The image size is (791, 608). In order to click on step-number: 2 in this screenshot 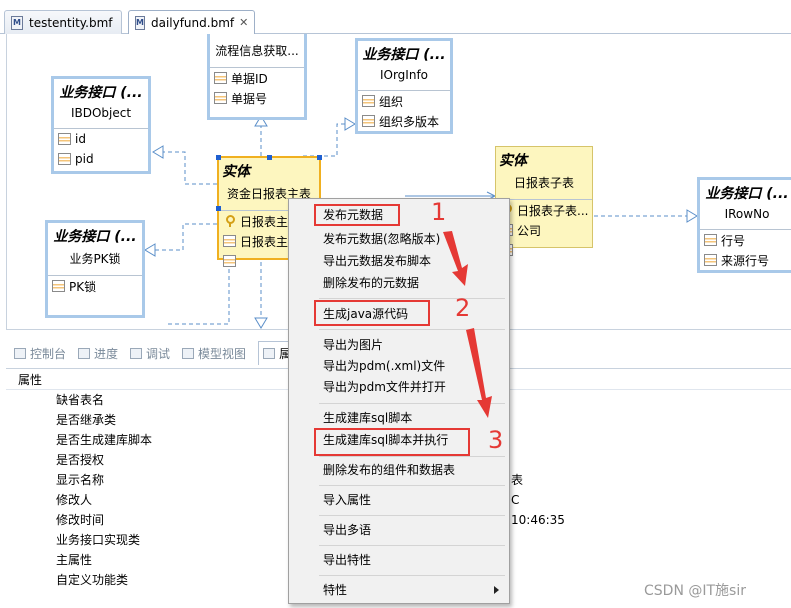, I will do `click(463, 308)`.